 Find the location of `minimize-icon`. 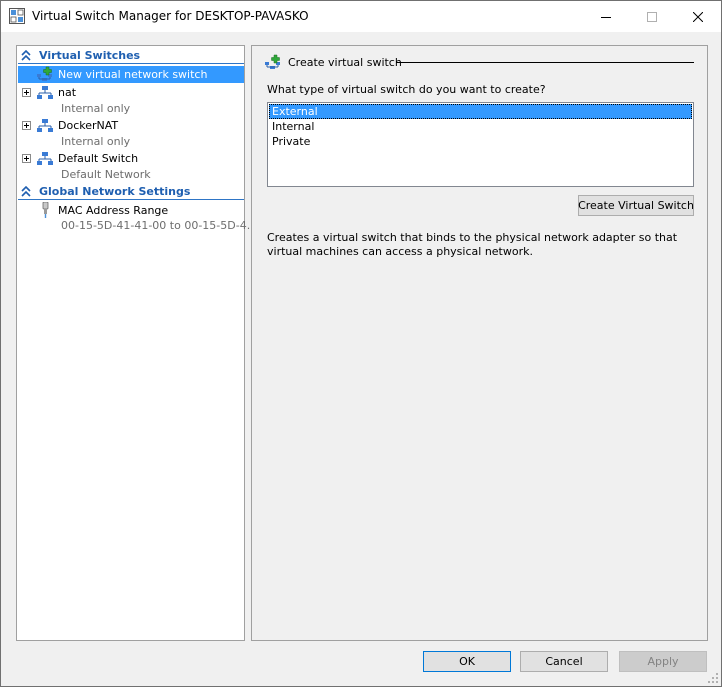

minimize-icon is located at coordinates (606, 17).